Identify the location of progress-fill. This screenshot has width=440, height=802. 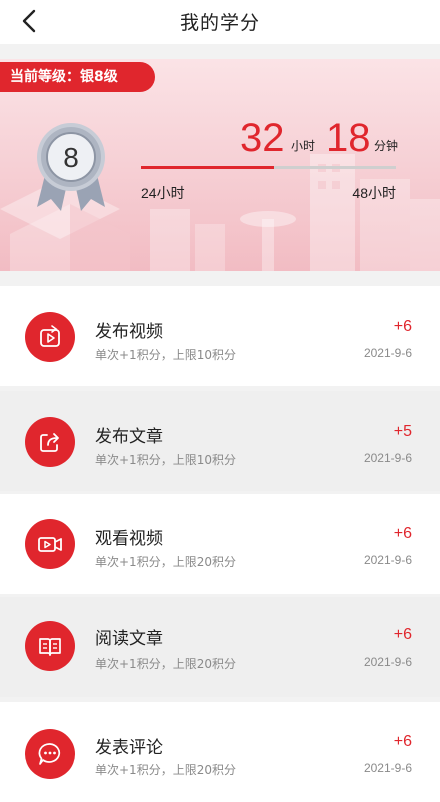
(207, 167).